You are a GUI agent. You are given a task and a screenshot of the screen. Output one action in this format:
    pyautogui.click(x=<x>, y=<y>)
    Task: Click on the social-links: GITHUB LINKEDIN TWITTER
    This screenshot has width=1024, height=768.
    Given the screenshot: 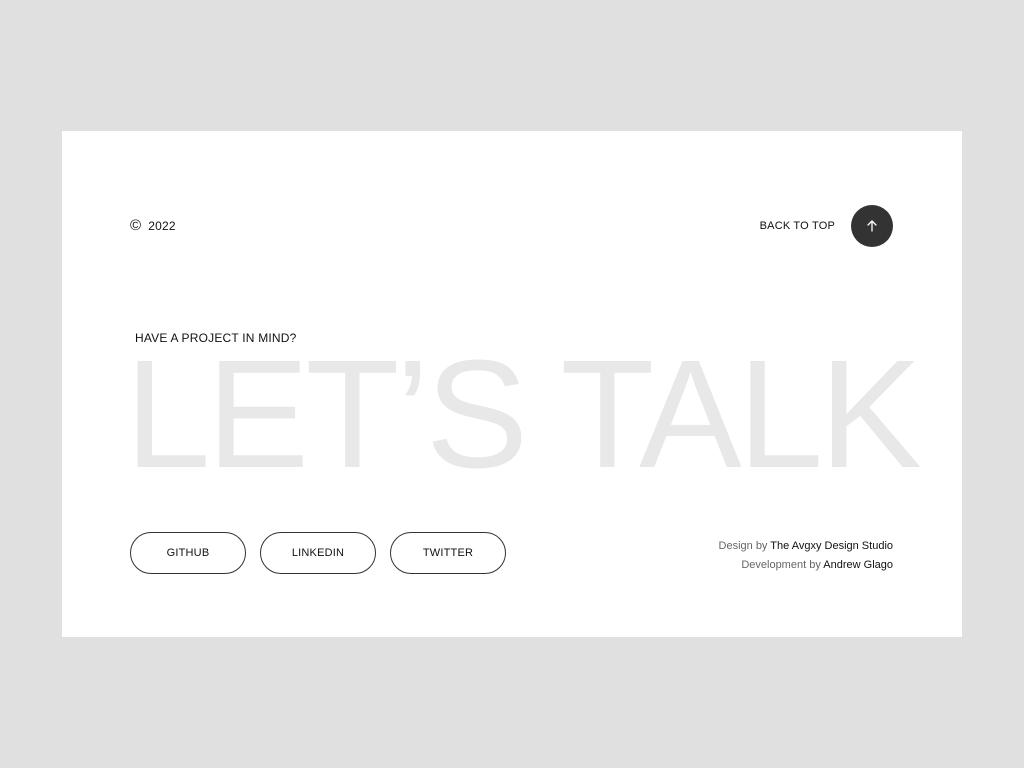 What is the action you would take?
    pyautogui.click(x=318, y=553)
    